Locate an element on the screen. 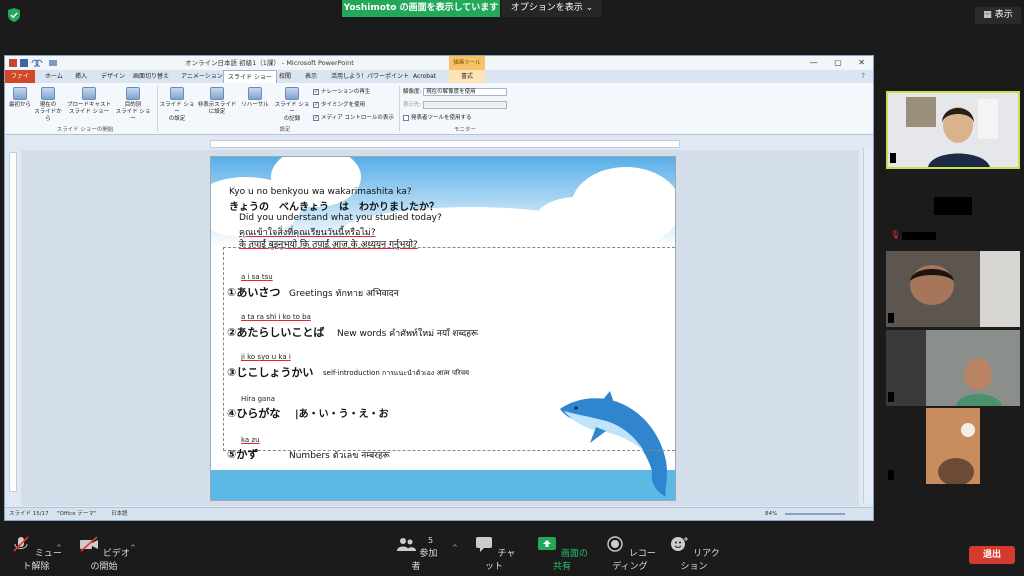 The height and width of the screenshot is (576, 1024). participant-video-frame is located at coordinates (953, 446).